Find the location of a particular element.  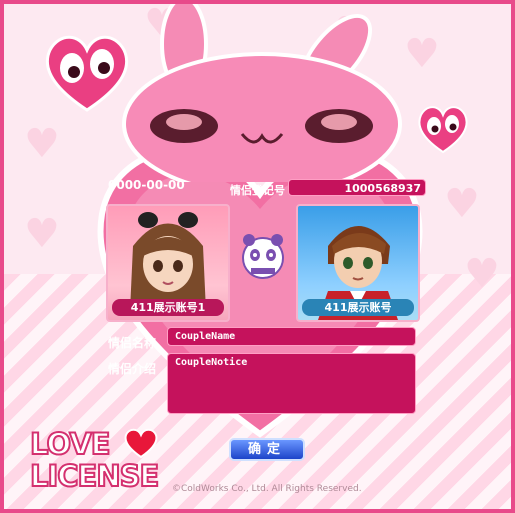

logo-line-license: LICENSE is located at coordinates (94, 476).